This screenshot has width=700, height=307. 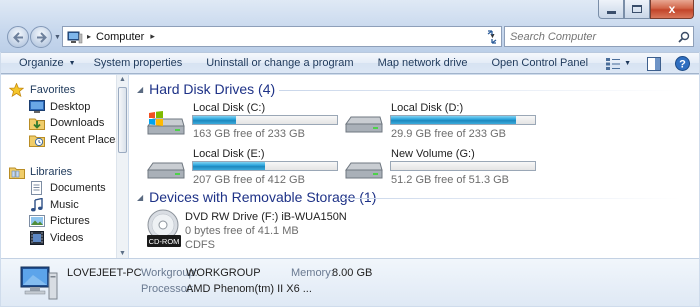 I want to click on drive-name: New Volume (G:), so click(x=433, y=154).